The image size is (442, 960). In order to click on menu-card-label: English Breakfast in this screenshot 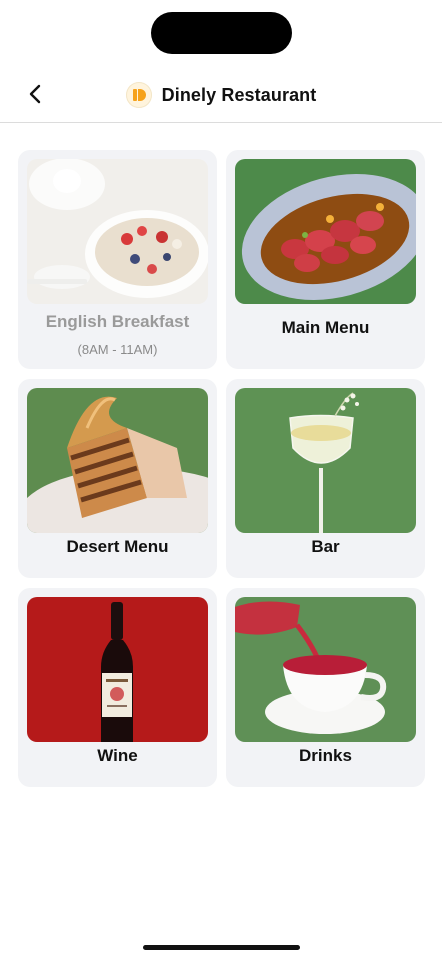, I will do `click(117, 321)`.